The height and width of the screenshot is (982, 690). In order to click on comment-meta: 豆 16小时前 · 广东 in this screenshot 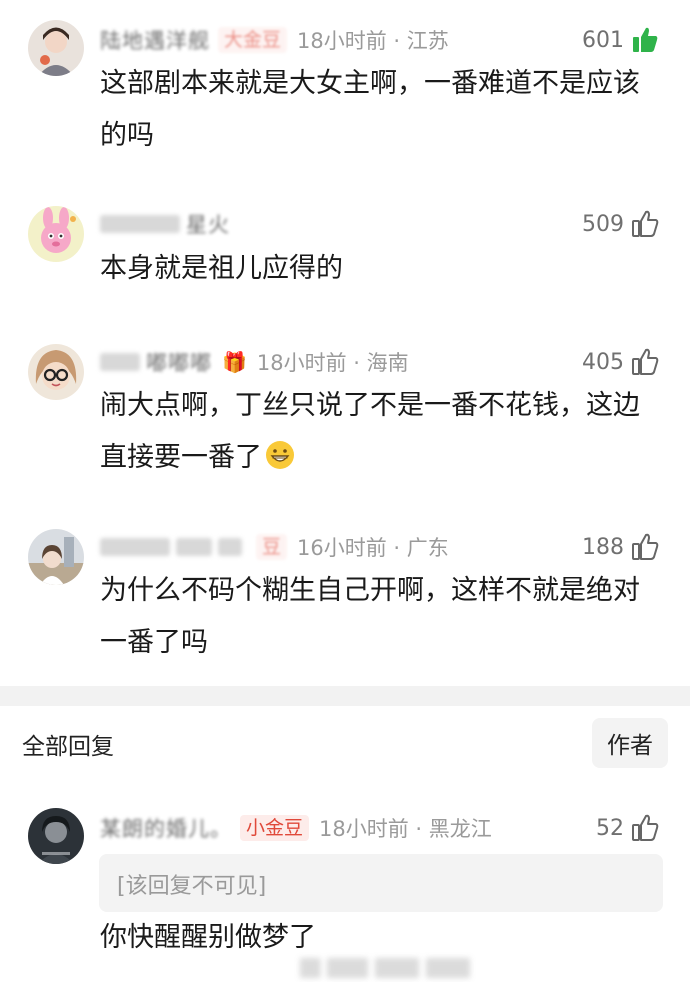, I will do `click(274, 547)`.